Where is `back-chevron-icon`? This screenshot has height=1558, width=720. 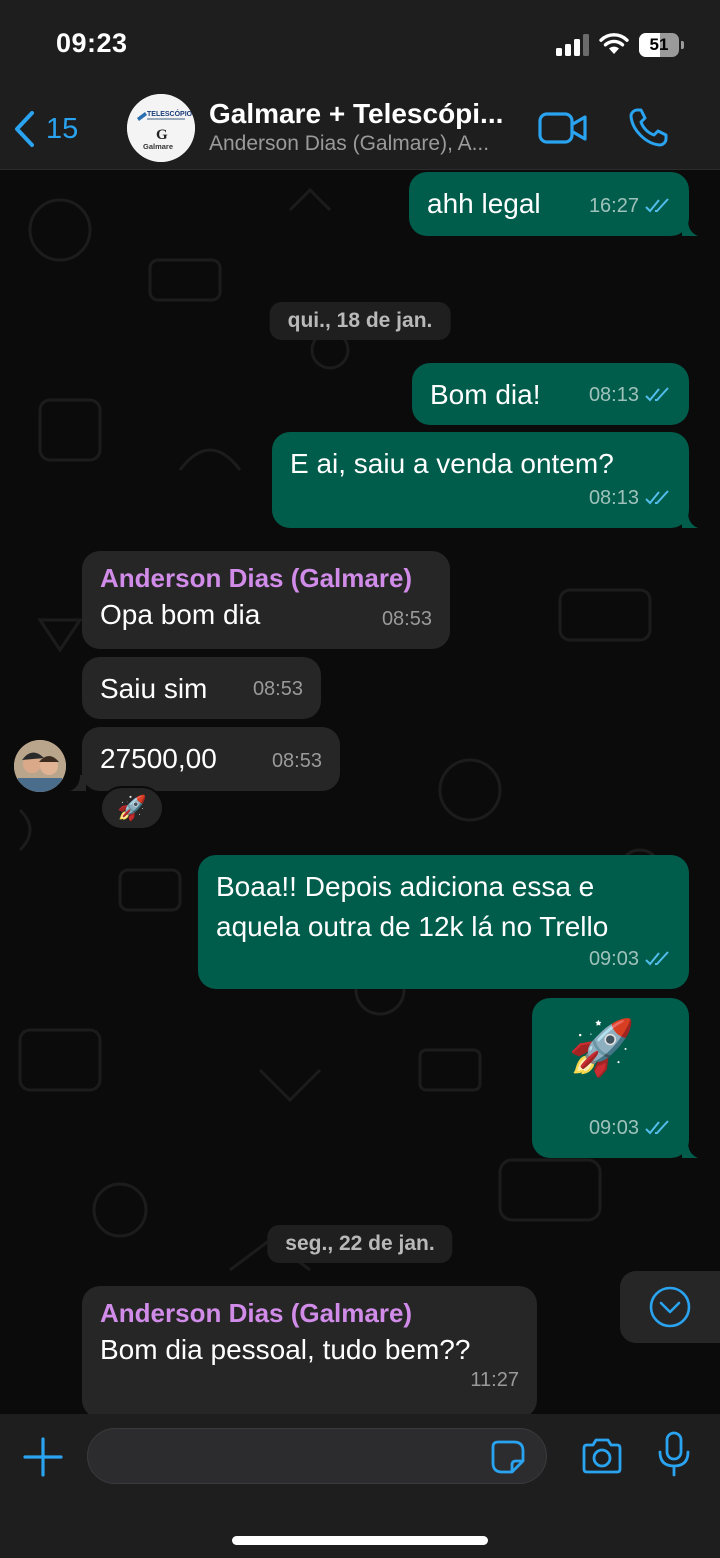 back-chevron-icon is located at coordinates (24, 129).